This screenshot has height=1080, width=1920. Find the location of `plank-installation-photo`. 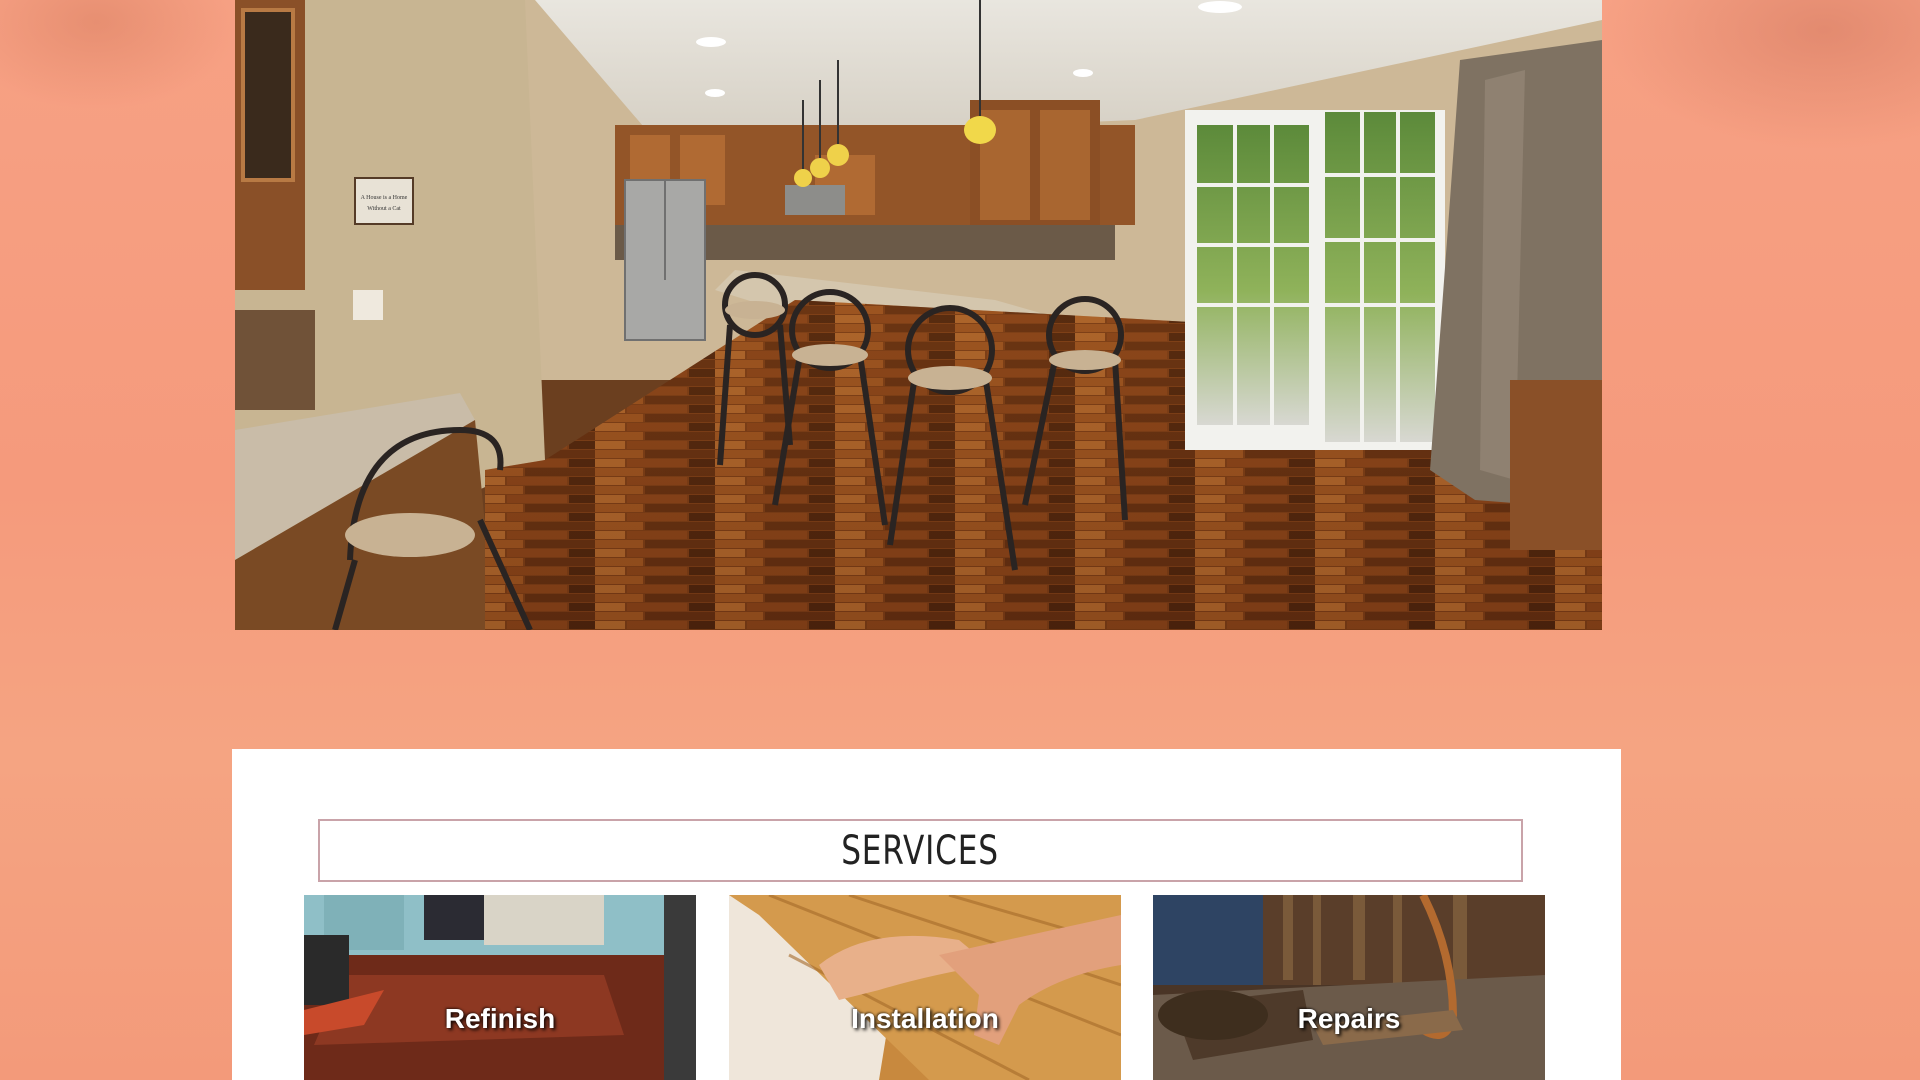

plank-installation-photo is located at coordinates (925, 987).